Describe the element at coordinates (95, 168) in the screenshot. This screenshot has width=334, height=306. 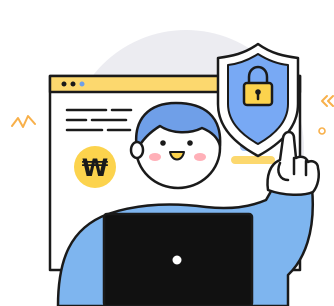
I see `won-coin-symbol: ₩` at that location.